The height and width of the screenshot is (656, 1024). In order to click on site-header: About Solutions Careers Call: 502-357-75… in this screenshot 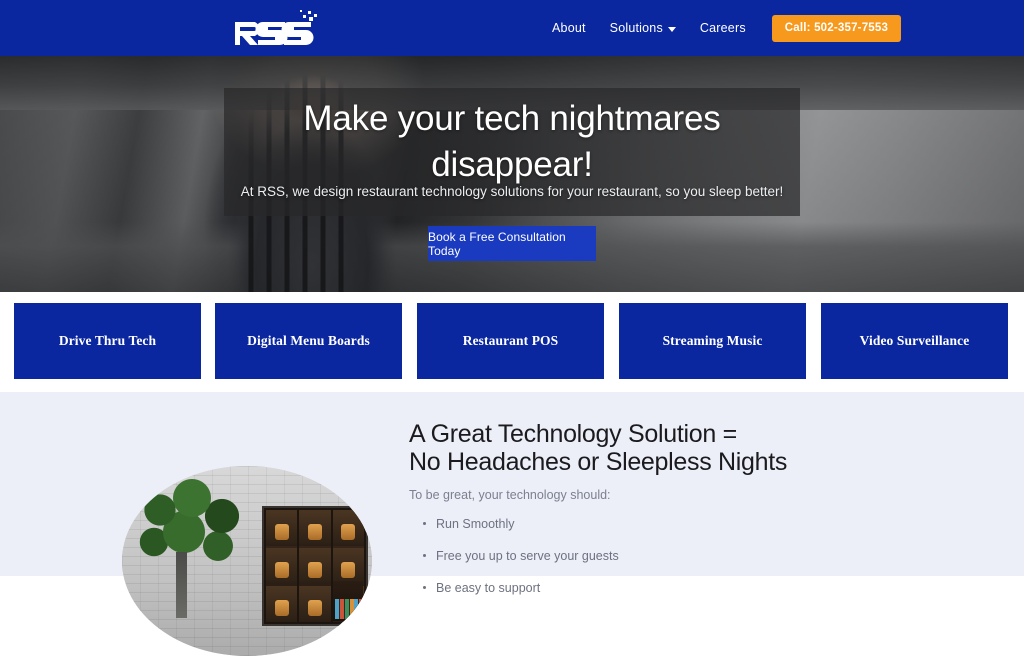, I will do `click(512, 28)`.